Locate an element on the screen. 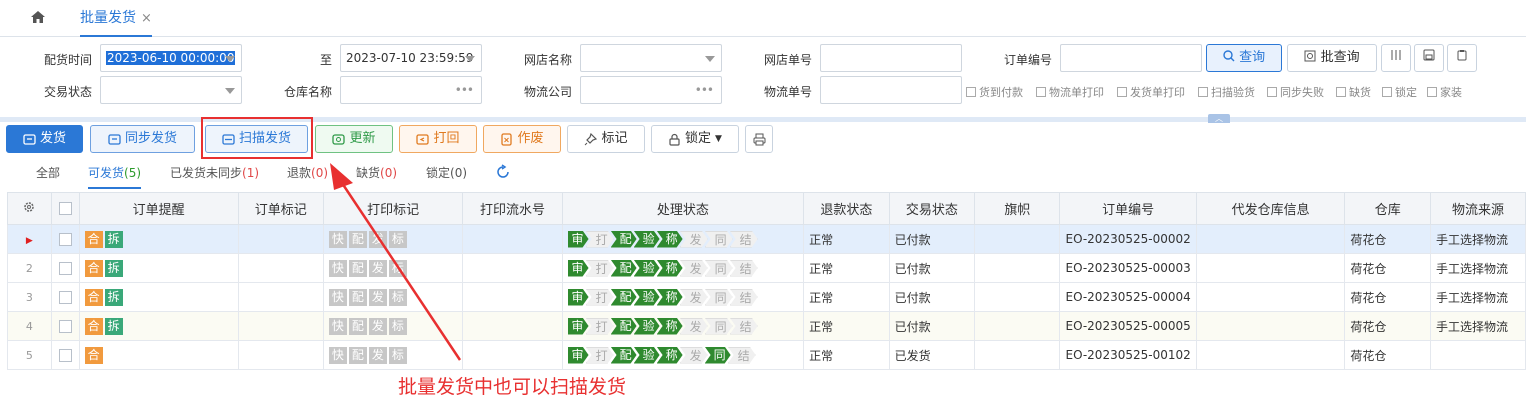 This screenshot has height=417, width=1526. clipboard-icon is located at coordinates (1462, 58).